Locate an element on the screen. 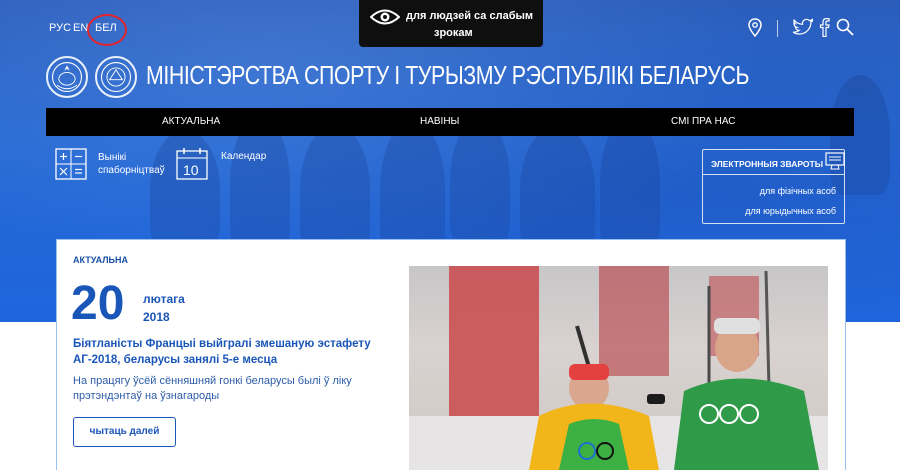  nav-item-news: НАВІНЫ is located at coordinates (439, 121).